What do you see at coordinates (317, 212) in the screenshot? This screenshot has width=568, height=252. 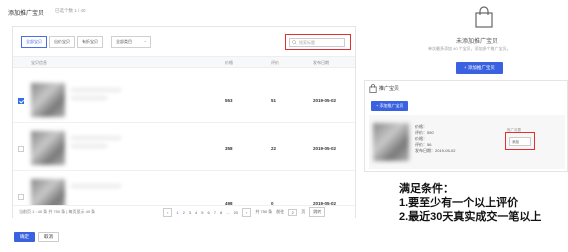 I see `jump-button: 跳转` at bounding box center [317, 212].